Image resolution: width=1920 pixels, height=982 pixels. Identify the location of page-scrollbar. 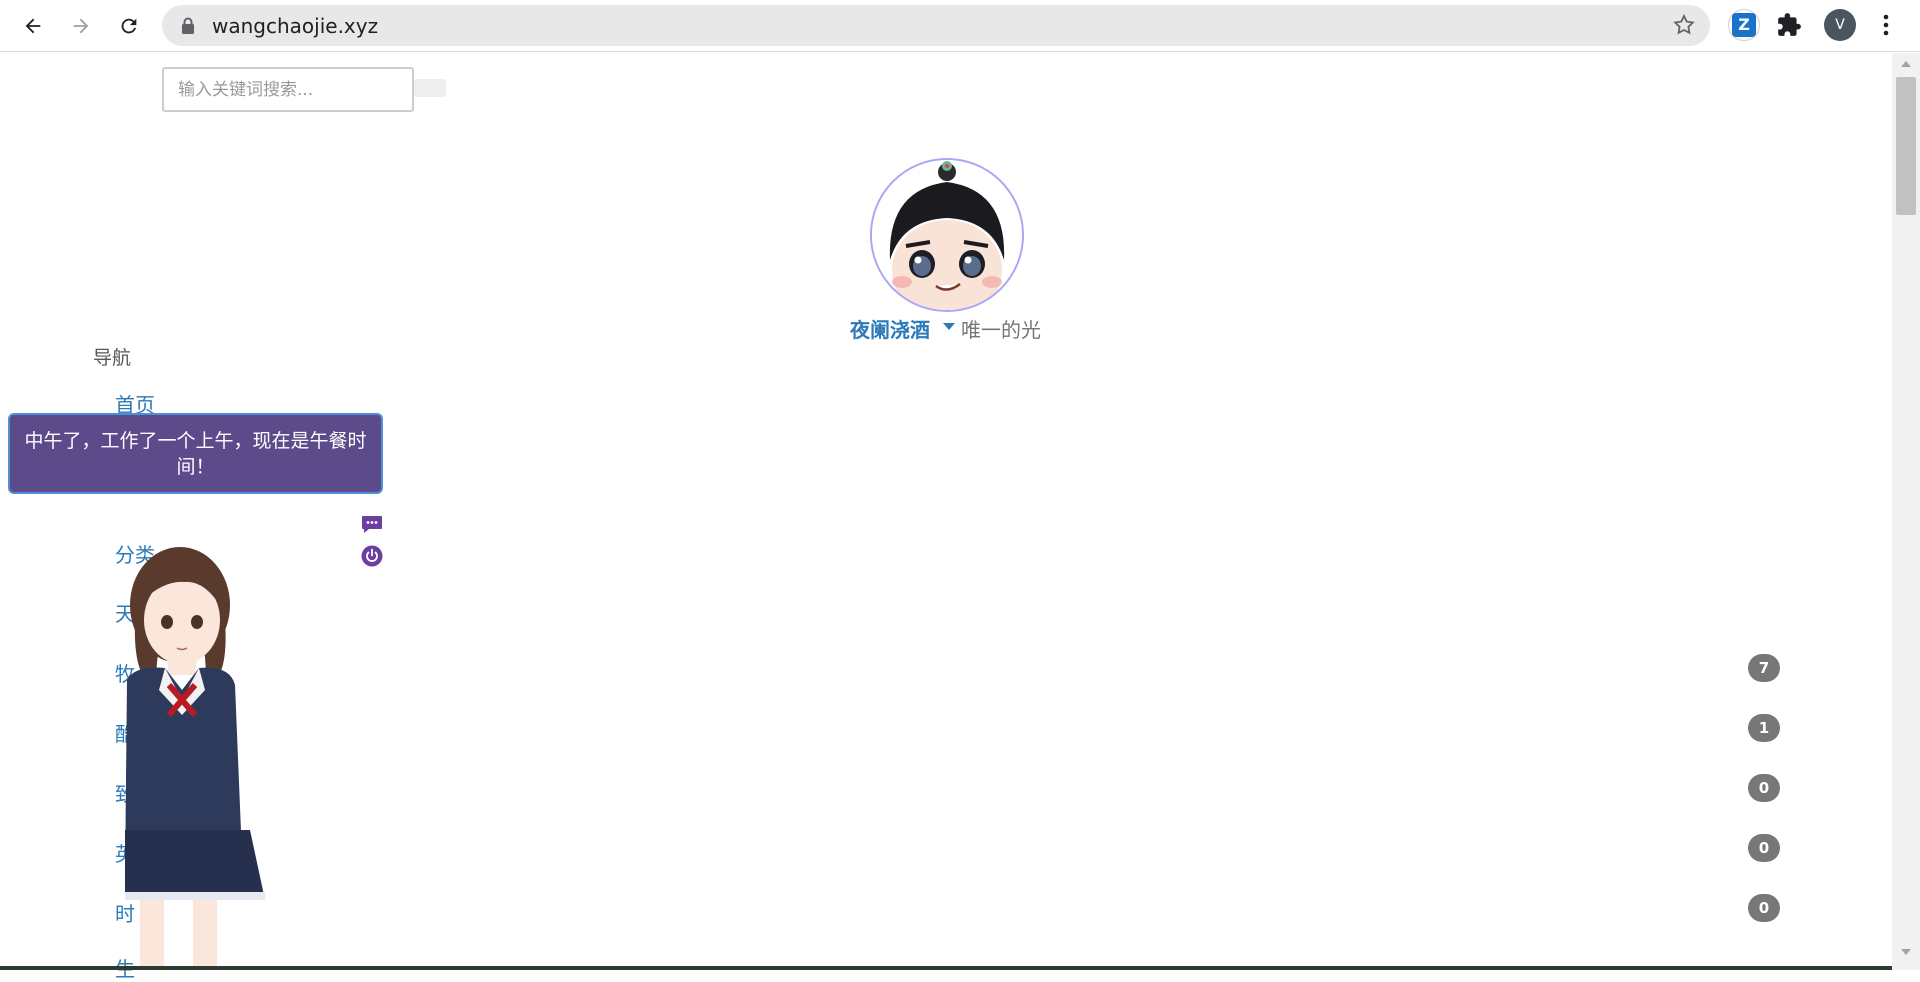
(1906, 511).